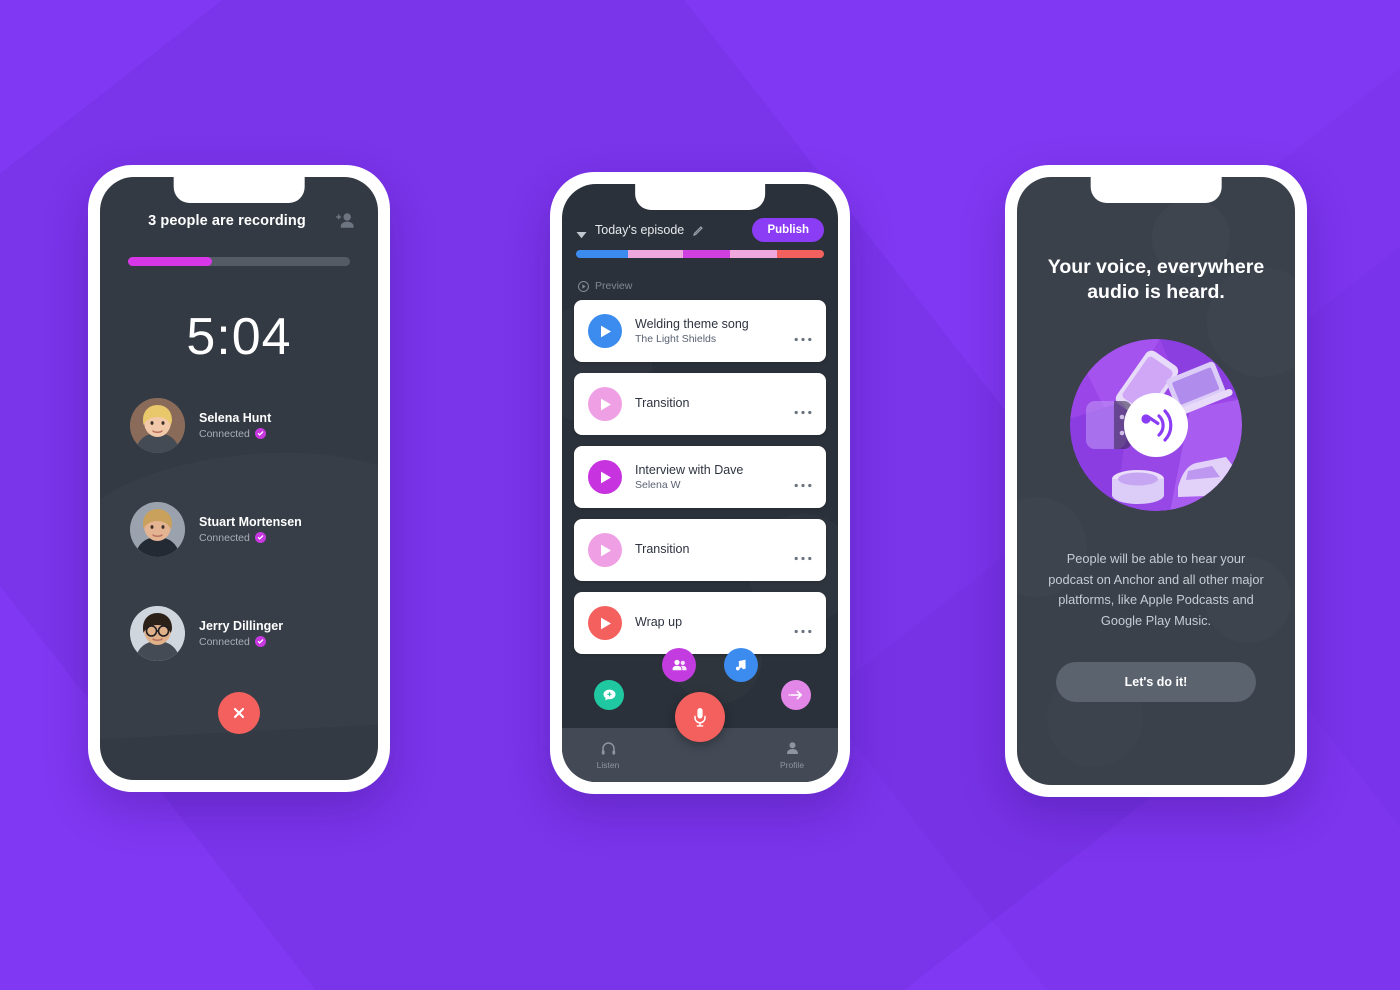  I want to click on tab-profile: Profile, so click(792, 755).